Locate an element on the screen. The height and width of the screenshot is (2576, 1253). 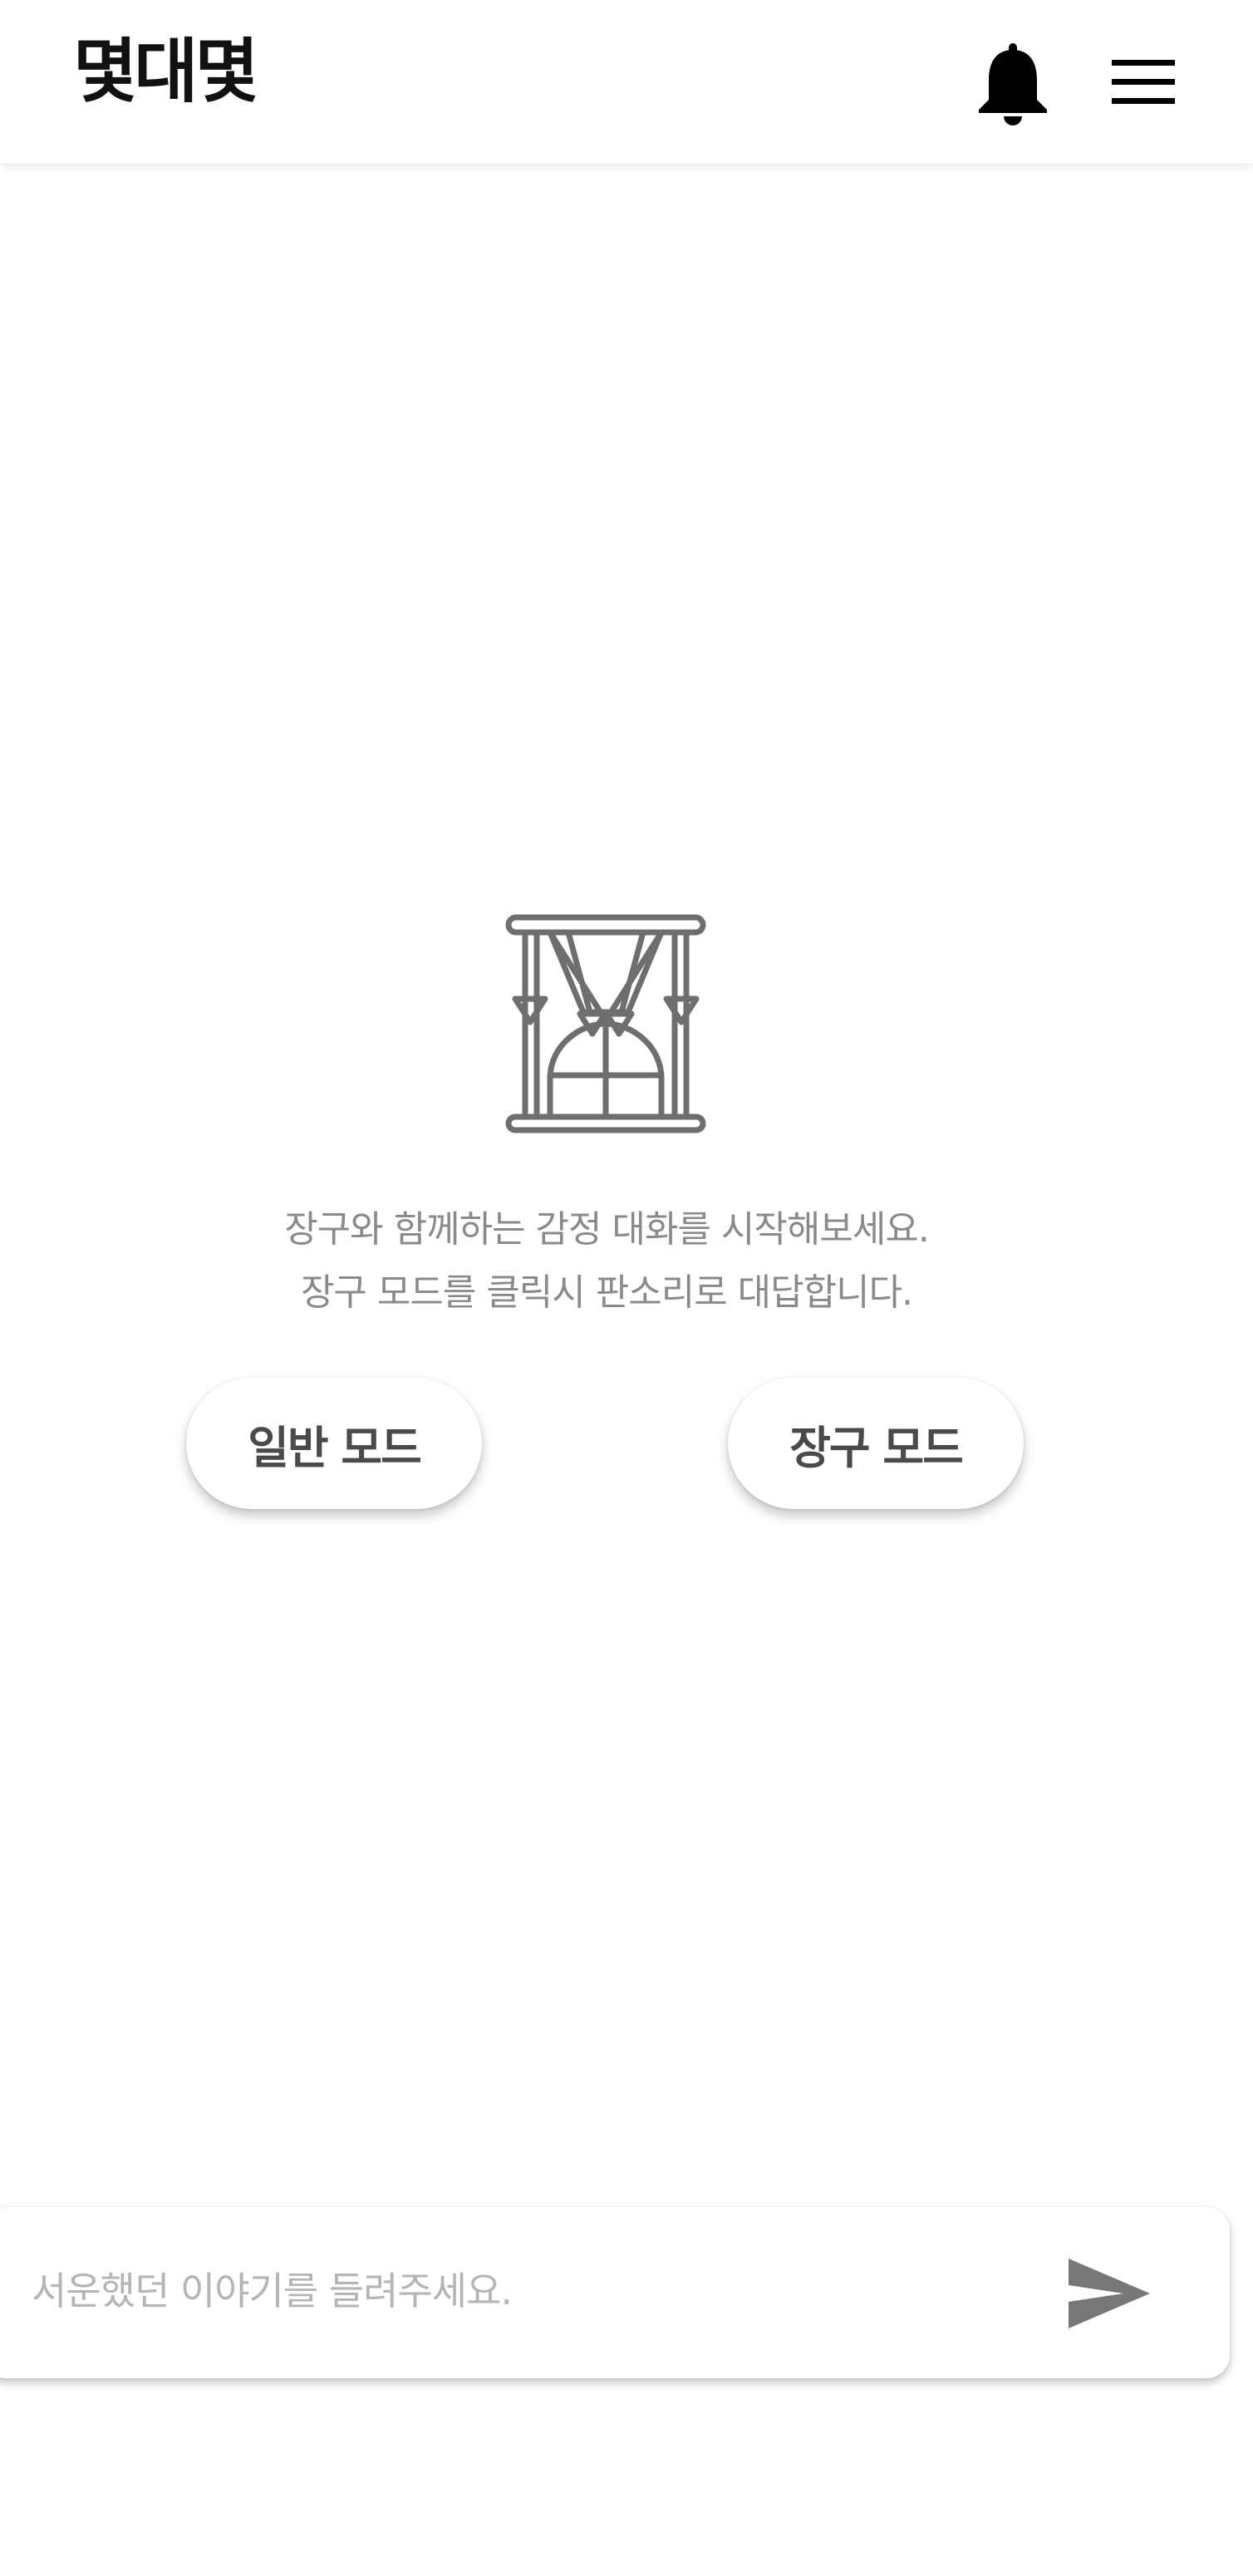
send-icon is located at coordinates (1109, 2293).